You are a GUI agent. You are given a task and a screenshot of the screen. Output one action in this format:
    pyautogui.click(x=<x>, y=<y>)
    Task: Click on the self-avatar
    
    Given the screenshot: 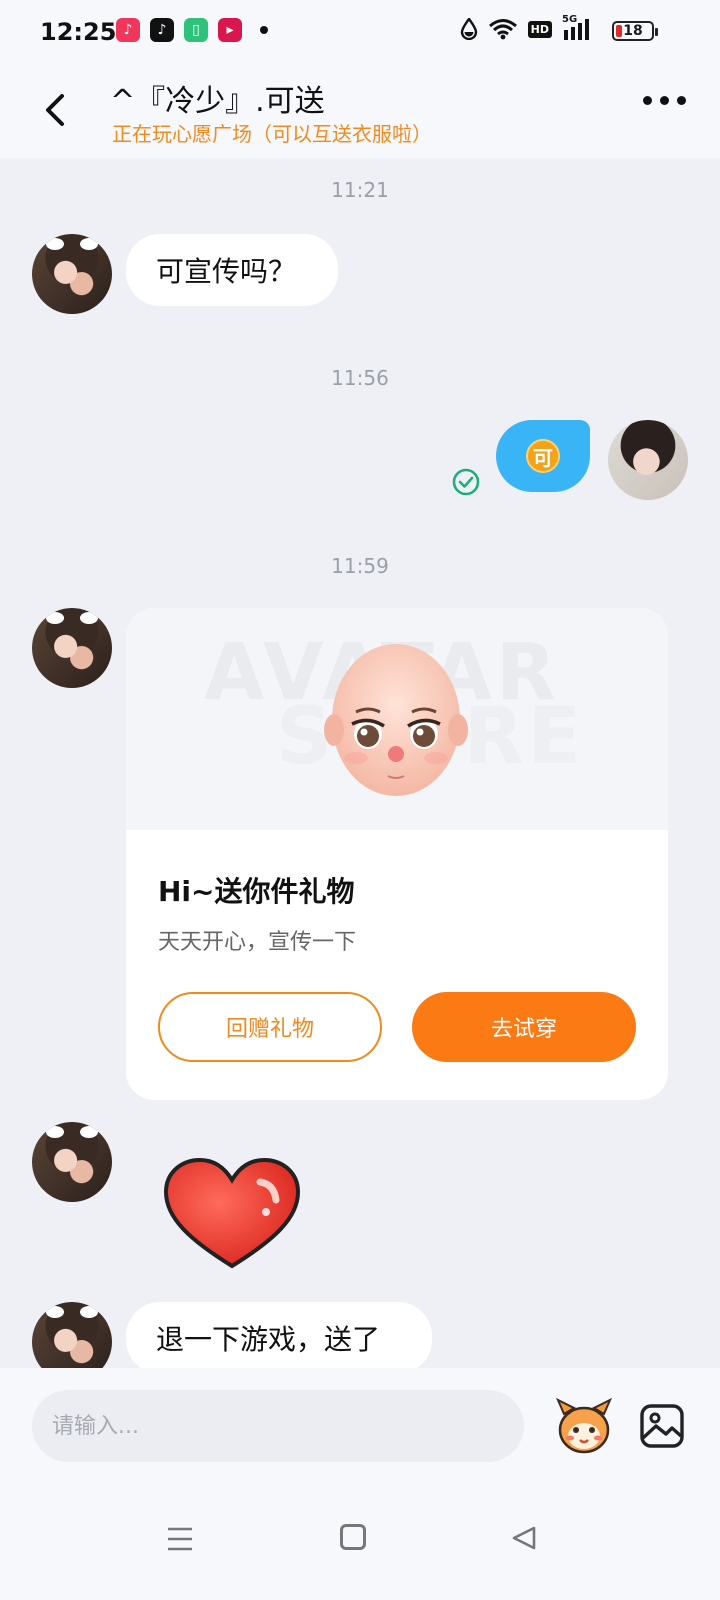 What is the action you would take?
    pyautogui.click(x=648, y=460)
    